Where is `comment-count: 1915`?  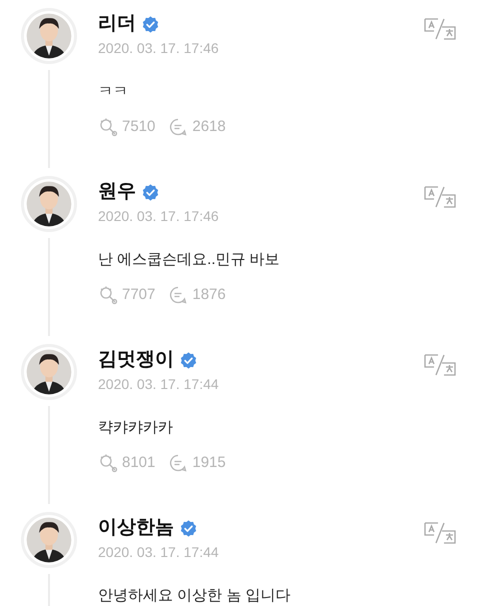
comment-count: 1915 is located at coordinates (209, 463).